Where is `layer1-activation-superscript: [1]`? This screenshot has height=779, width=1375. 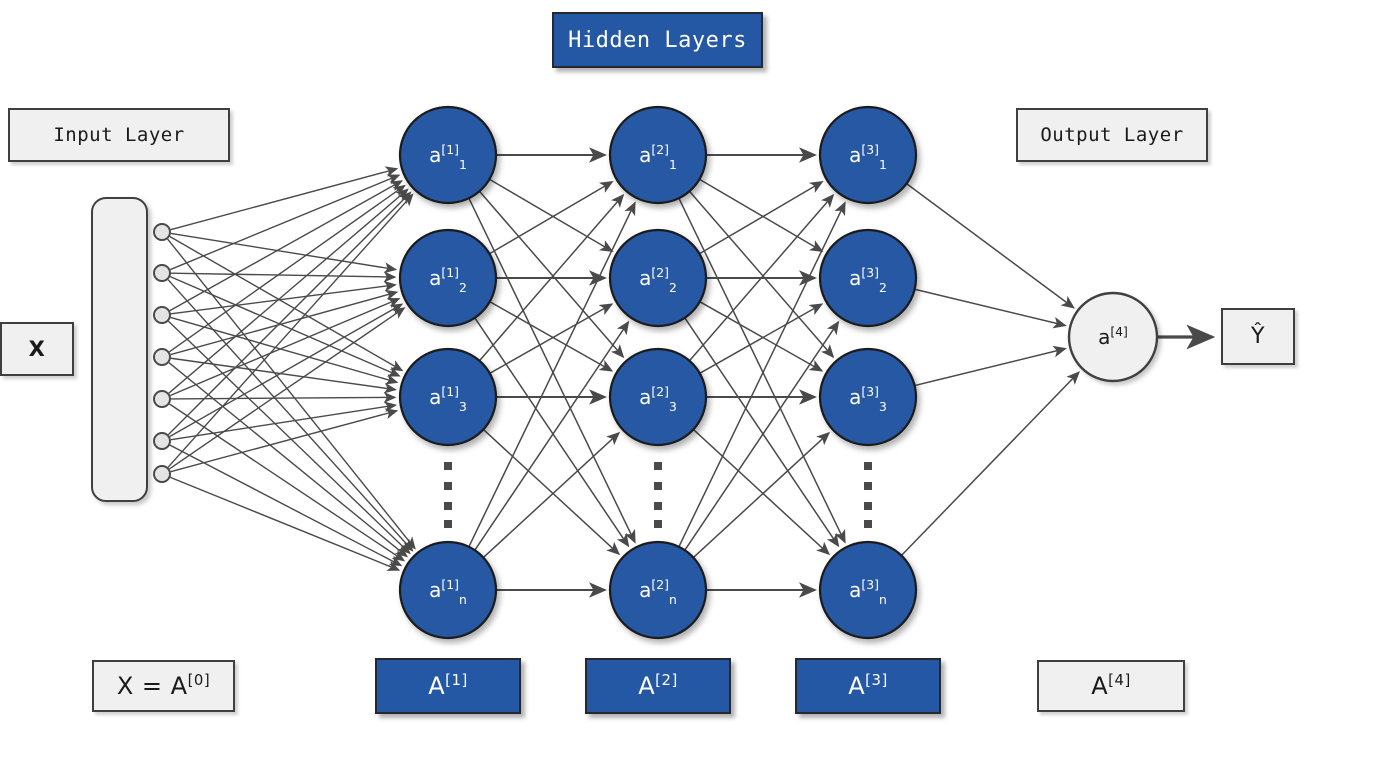
layer1-activation-superscript: [1] is located at coordinates (456, 680).